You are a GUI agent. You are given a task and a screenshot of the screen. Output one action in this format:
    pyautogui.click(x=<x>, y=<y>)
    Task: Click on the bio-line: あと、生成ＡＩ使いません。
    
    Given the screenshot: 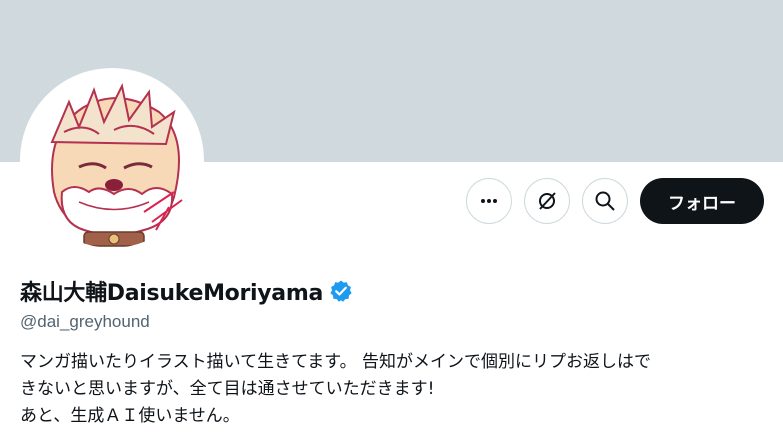 What is the action you would take?
    pyautogui.click(x=130, y=416)
    